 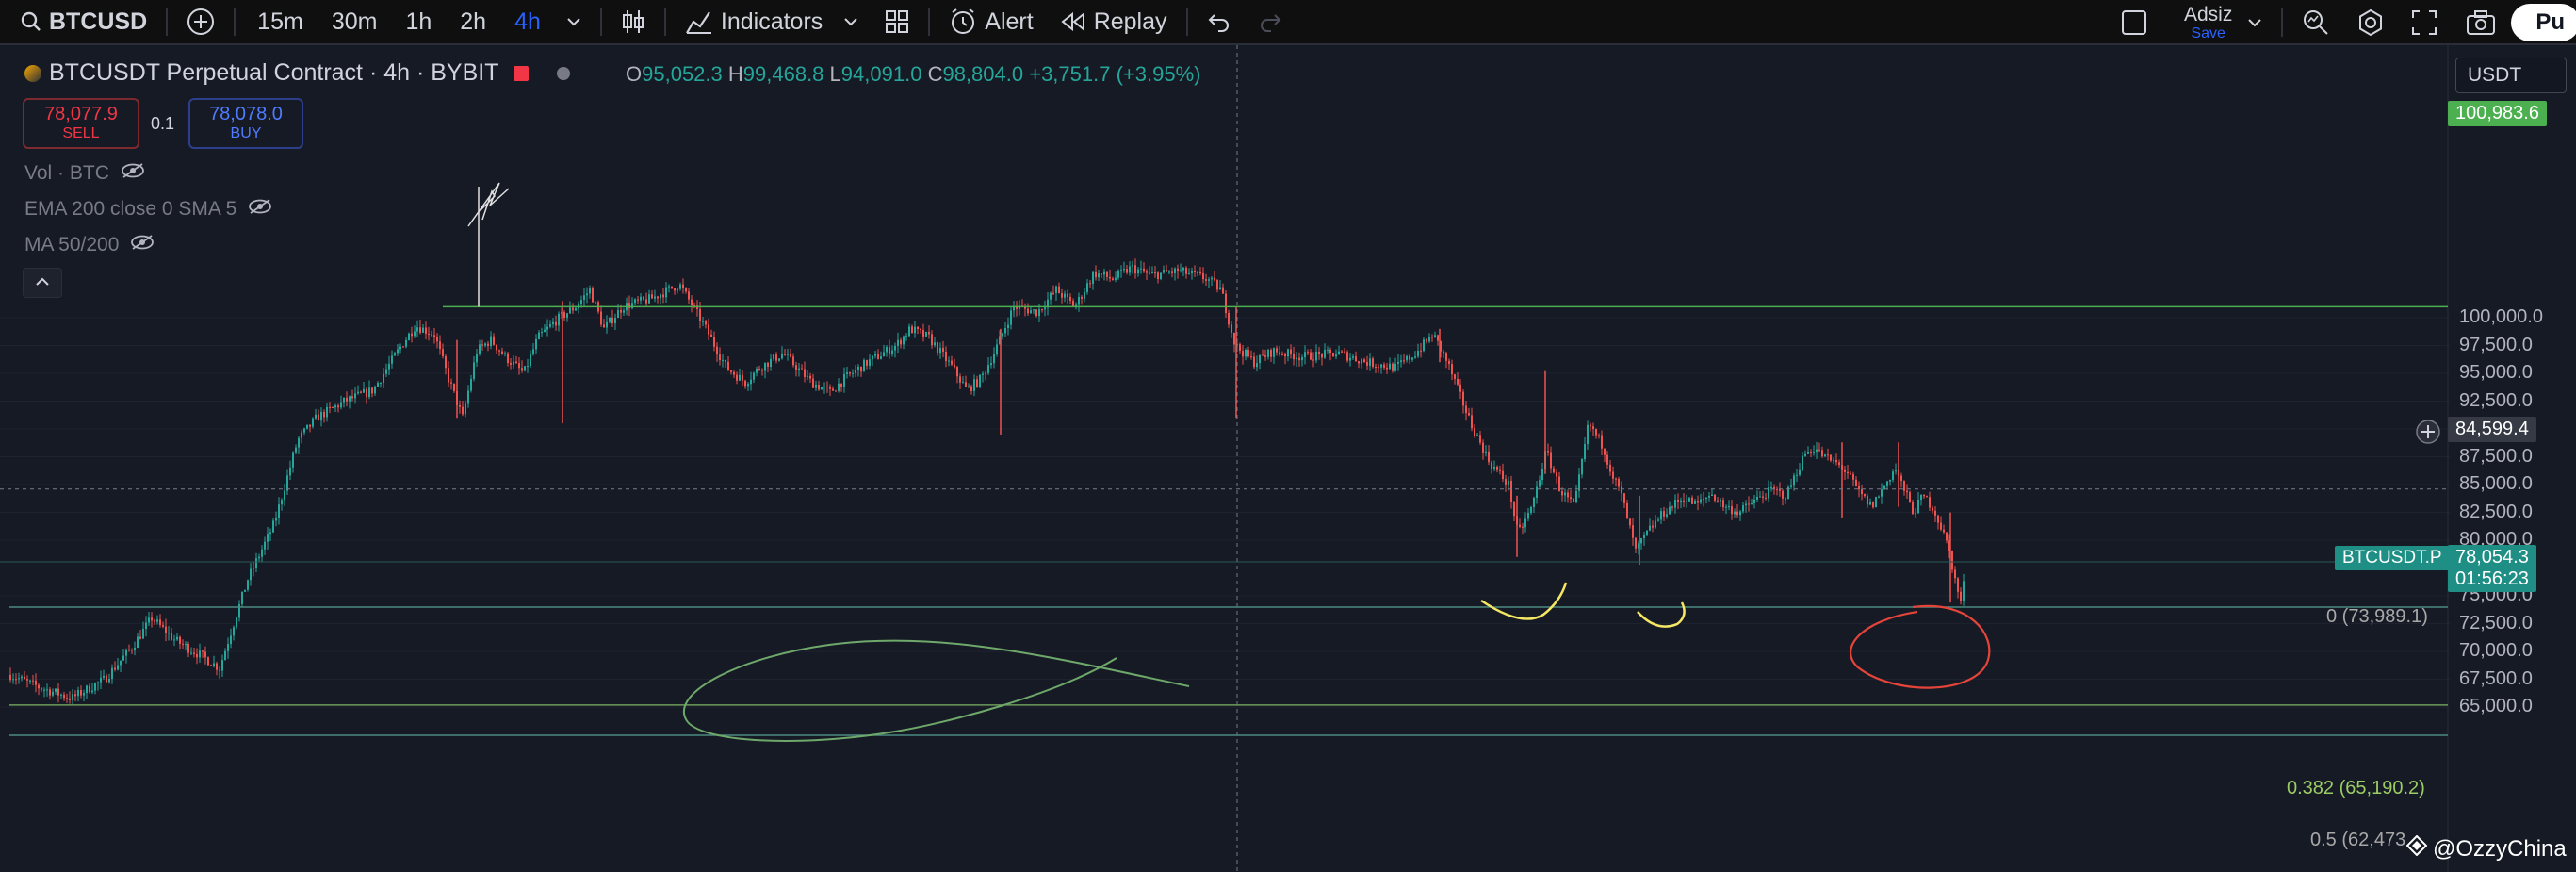 What do you see at coordinates (42, 283) in the screenshot?
I see `collapse-legend-button` at bounding box center [42, 283].